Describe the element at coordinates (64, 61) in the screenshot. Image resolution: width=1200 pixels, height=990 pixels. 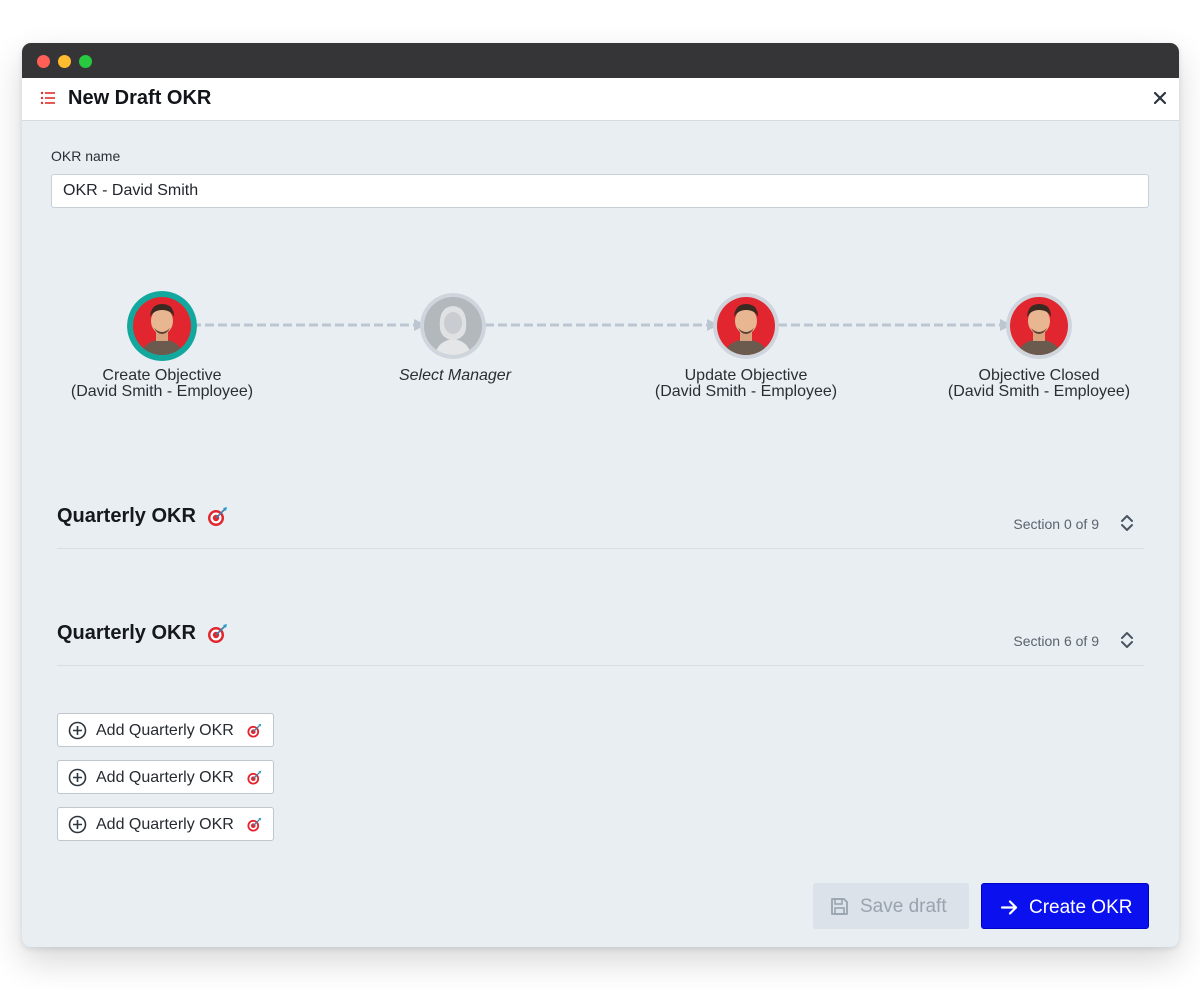
I see `window-minimize-dot` at that location.